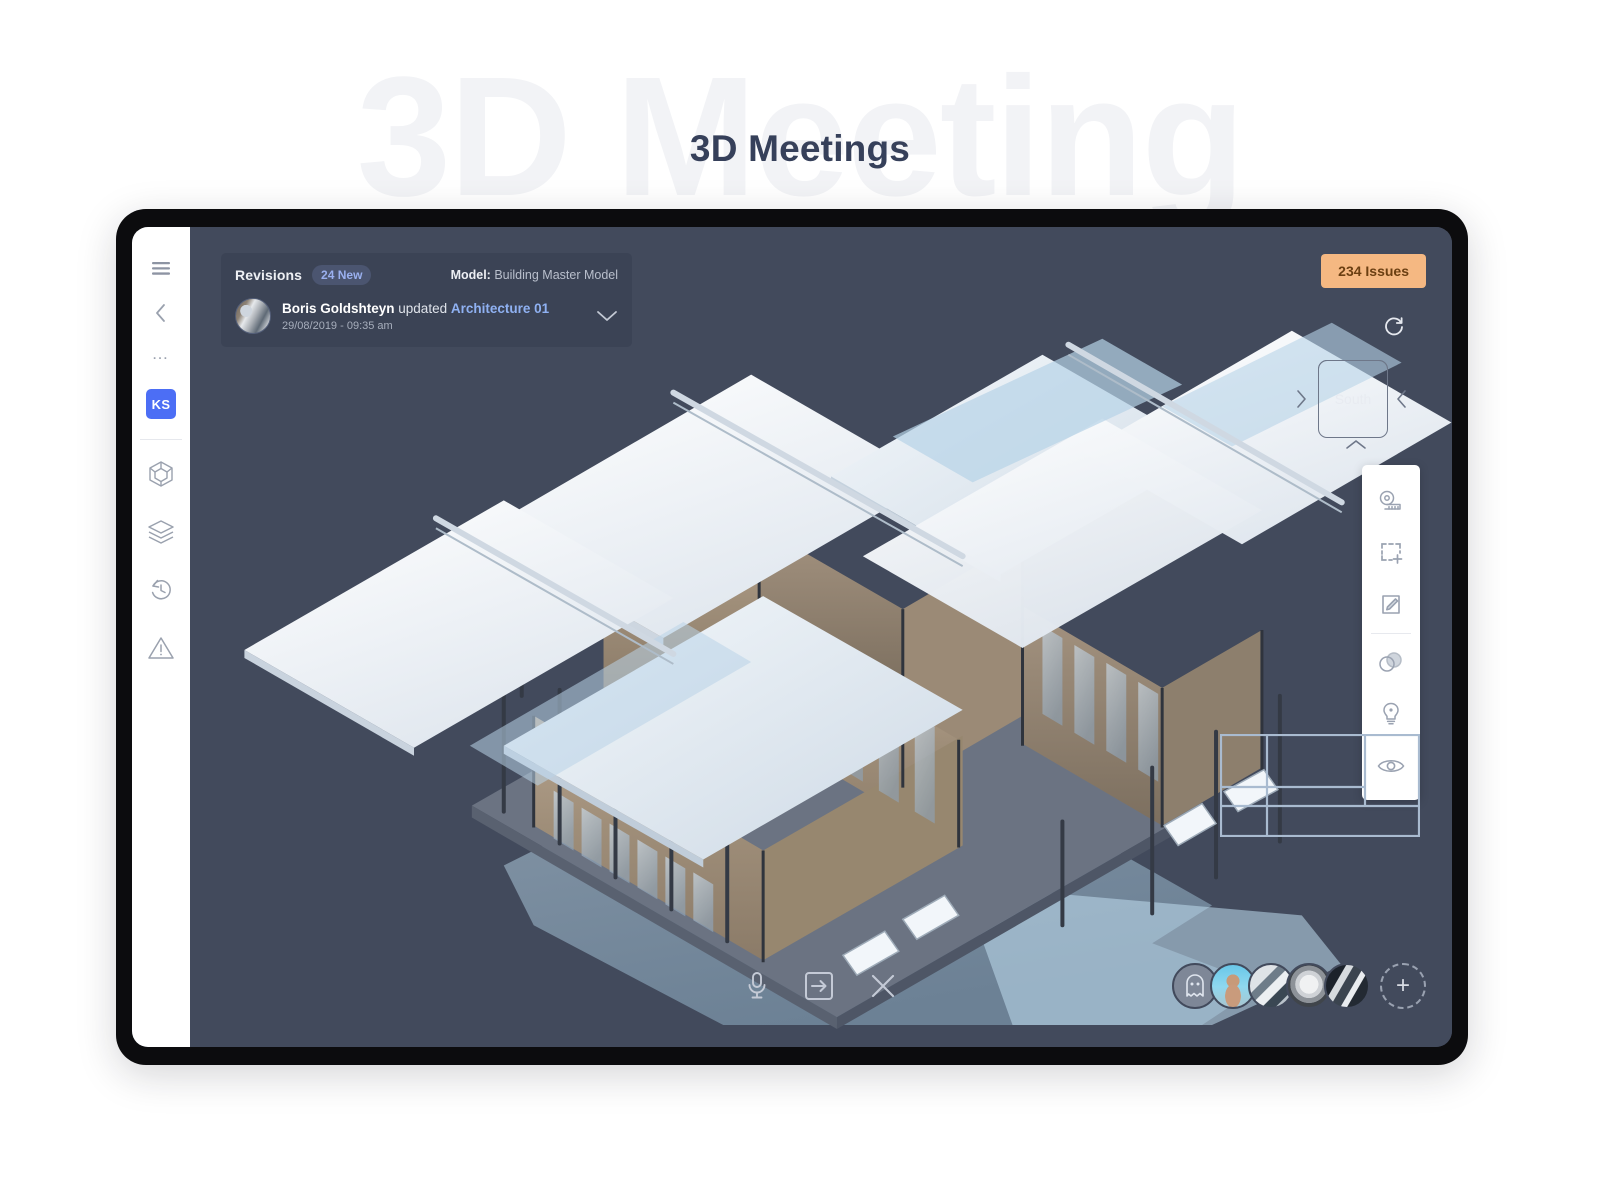  I want to click on issues-badge: 234 Issues, so click(1373, 271).